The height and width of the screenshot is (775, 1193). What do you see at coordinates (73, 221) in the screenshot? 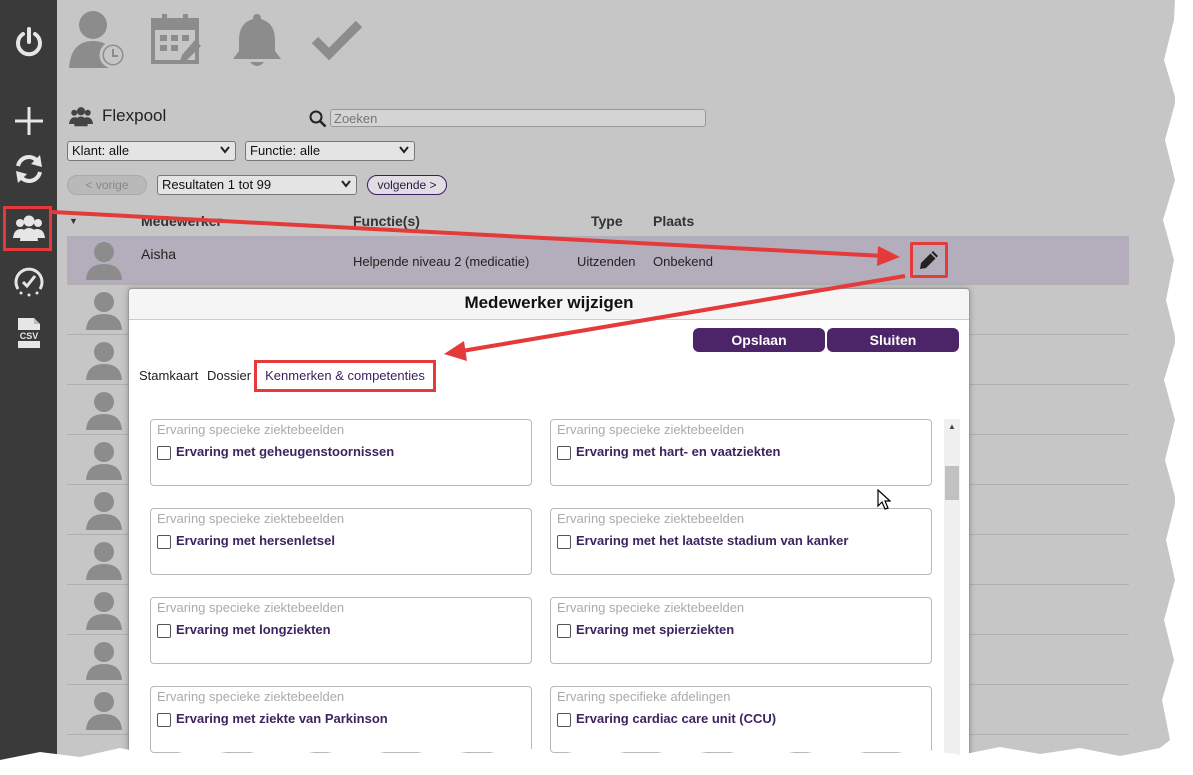
I see `sort-arrow-icon: ▼` at bounding box center [73, 221].